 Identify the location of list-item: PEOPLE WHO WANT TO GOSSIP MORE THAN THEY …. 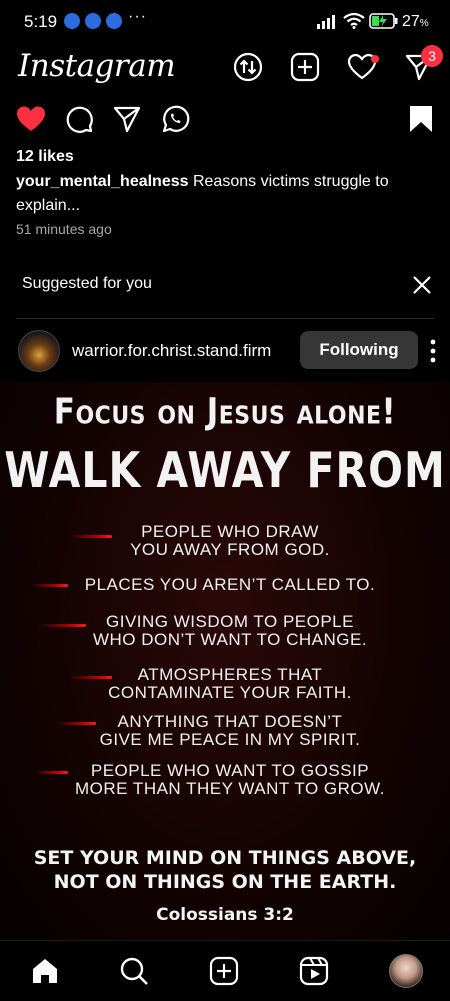
(230, 780).